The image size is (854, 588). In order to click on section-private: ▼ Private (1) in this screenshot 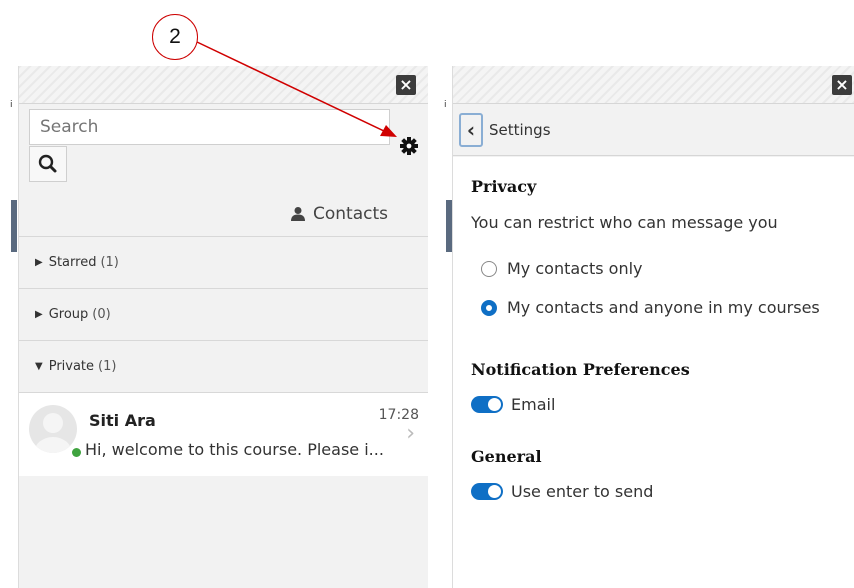, I will do `click(223, 366)`.